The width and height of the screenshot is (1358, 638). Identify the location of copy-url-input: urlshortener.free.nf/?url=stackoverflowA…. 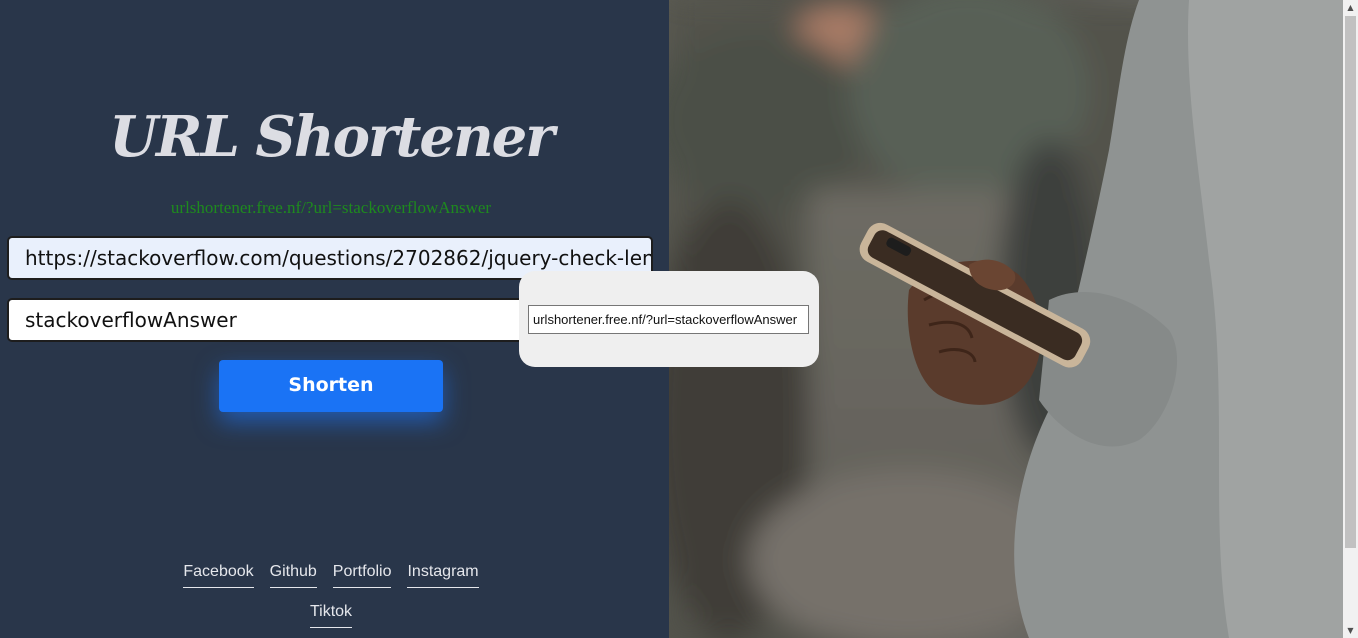
(668, 319).